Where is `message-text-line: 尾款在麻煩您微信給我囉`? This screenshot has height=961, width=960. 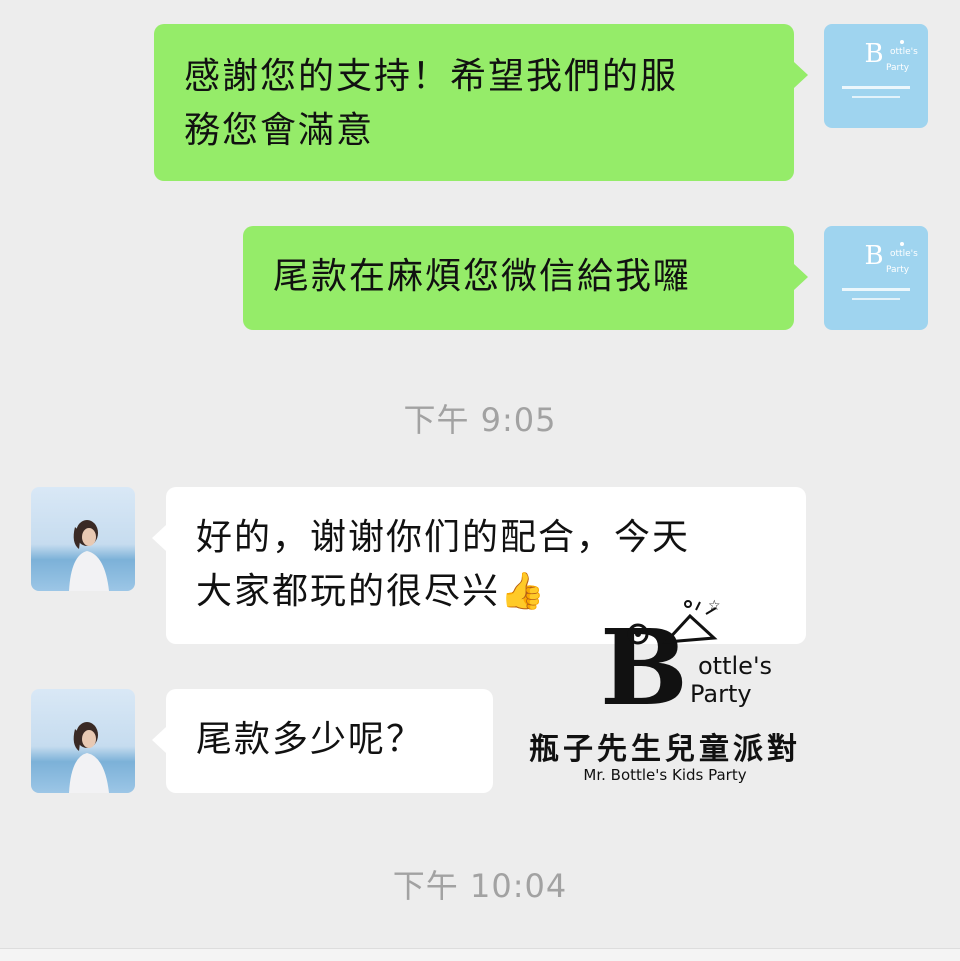
message-text-line: 尾款在麻煩您微信給我囉 is located at coordinates (482, 276).